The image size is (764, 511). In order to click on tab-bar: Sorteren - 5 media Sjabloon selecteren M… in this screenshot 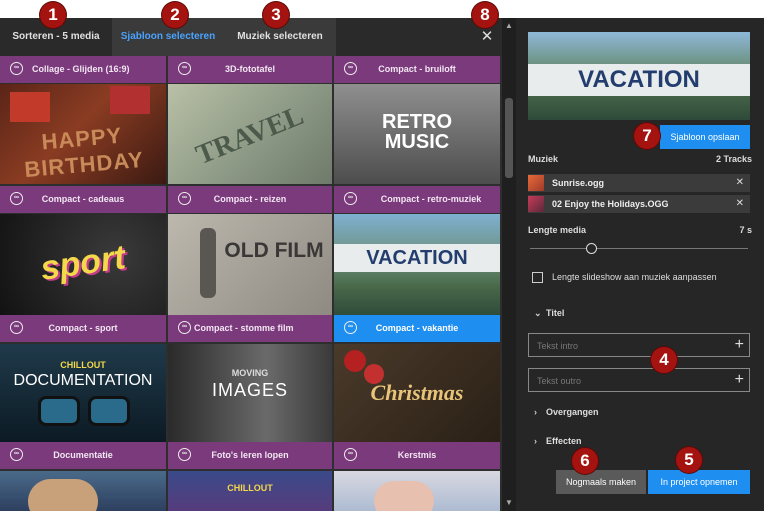, I will do `click(251, 37)`.